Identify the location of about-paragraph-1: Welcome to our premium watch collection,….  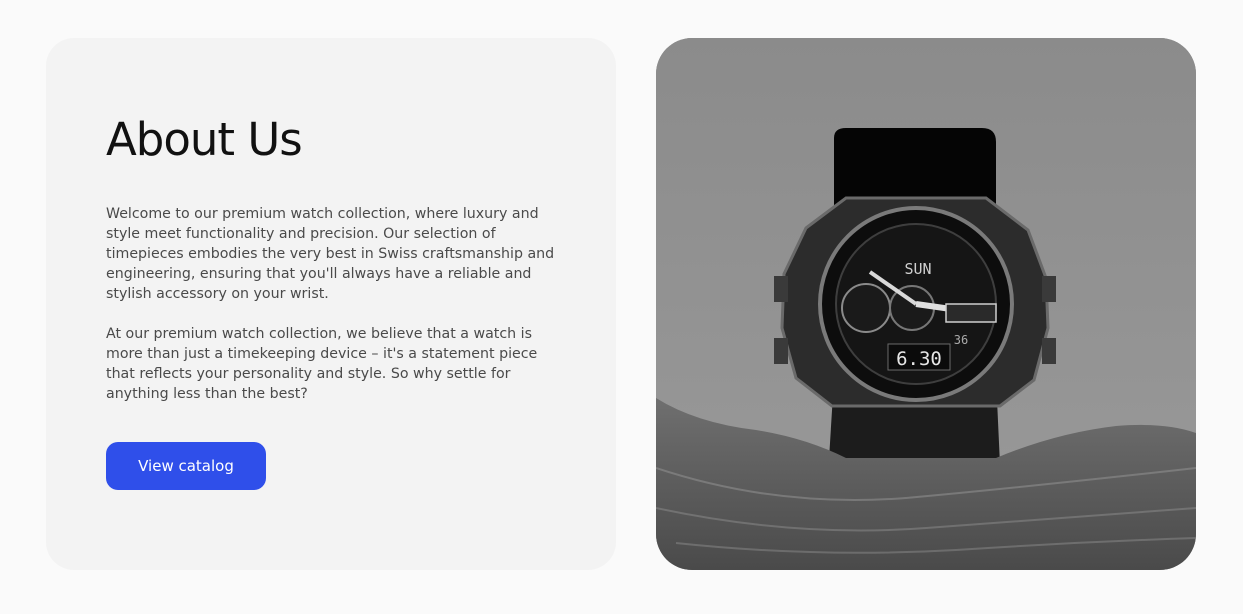
(330, 254).